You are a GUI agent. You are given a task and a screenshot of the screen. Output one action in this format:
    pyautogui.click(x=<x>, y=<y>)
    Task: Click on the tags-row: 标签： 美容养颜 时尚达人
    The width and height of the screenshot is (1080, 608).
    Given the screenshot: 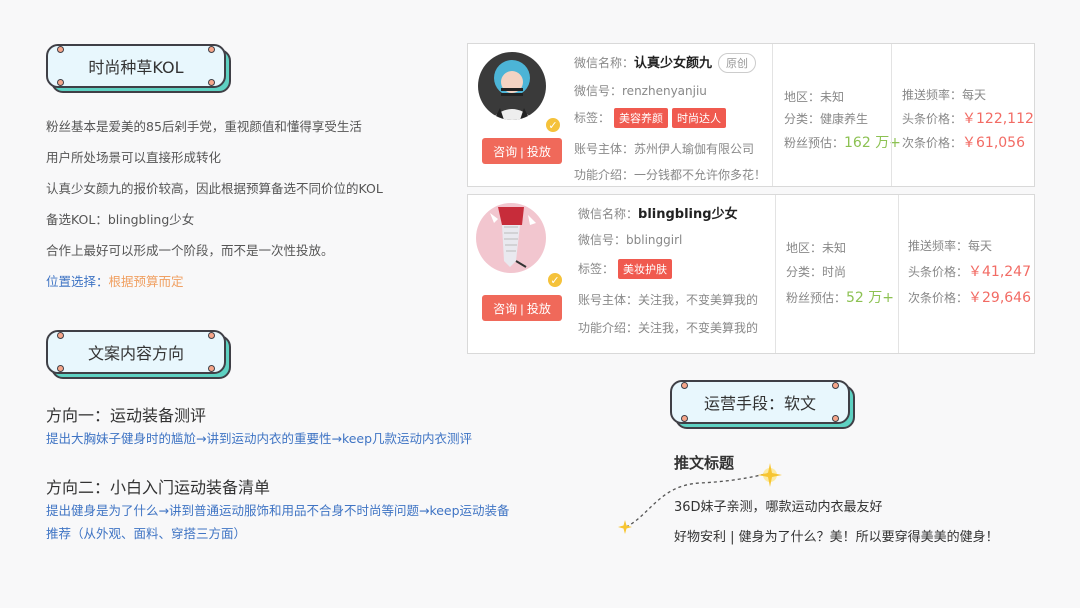 What is the action you would take?
    pyautogui.click(x=650, y=118)
    